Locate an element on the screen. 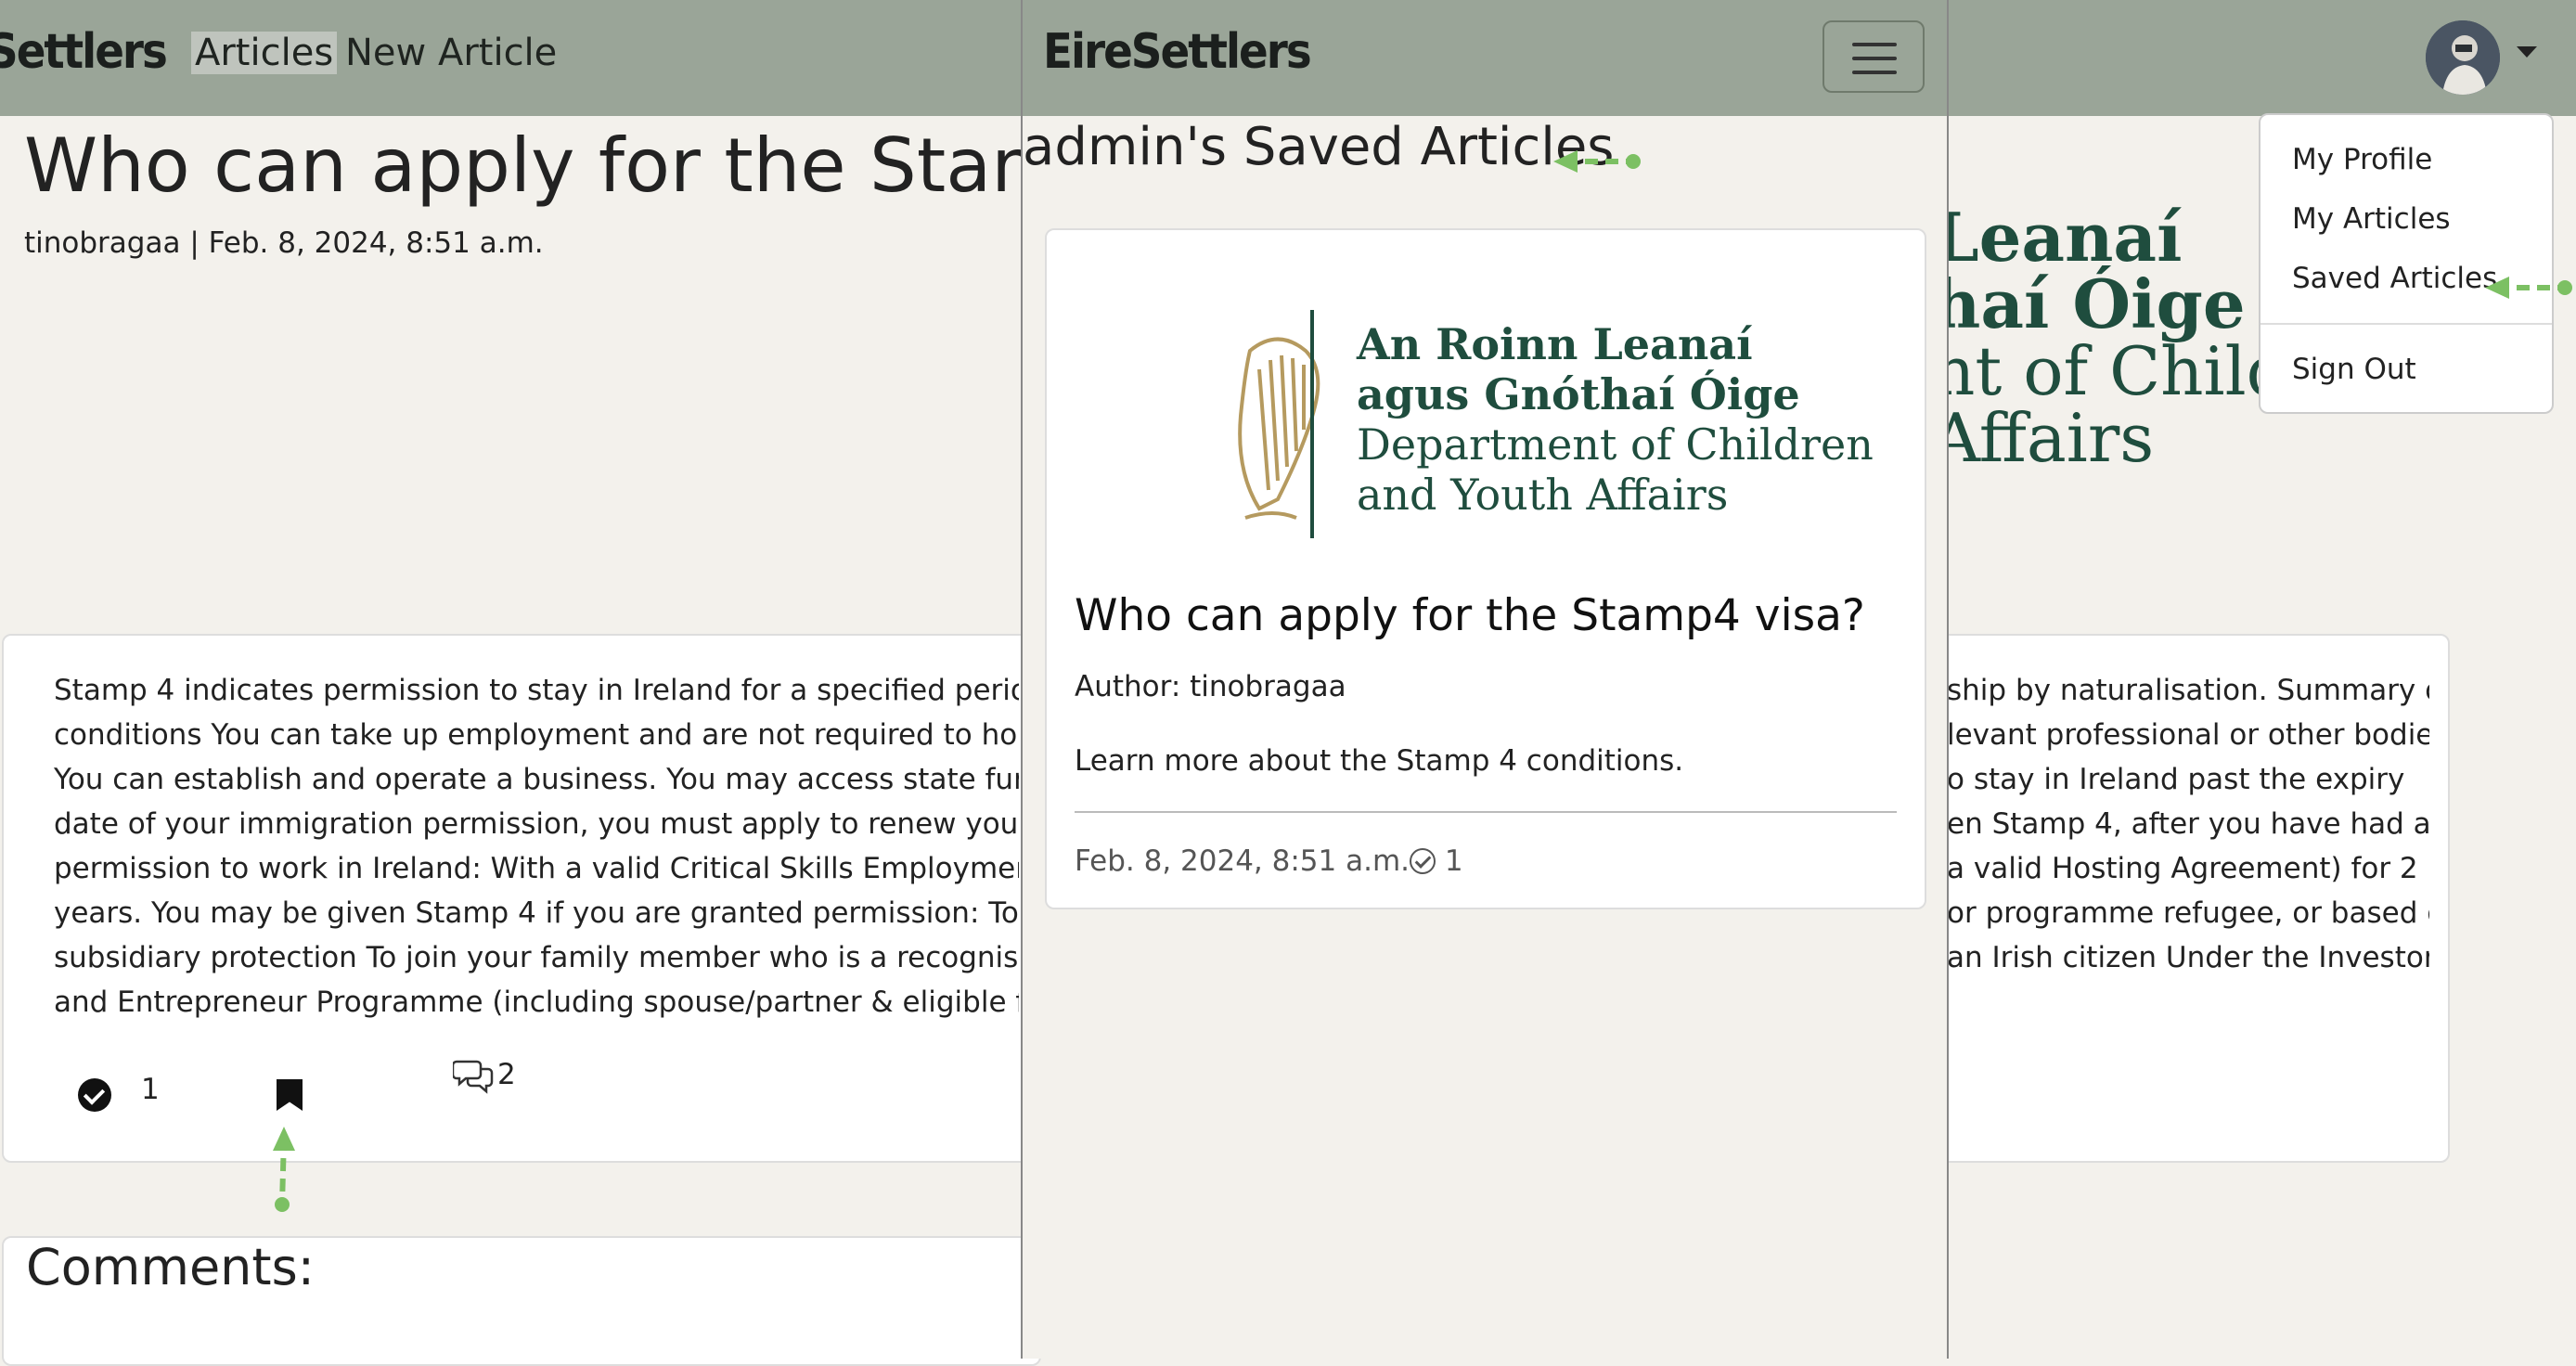 The width and height of the screenshot is (2576, 1366). card-title: Who can apply for the Stamp4 visa? is located at coordinates (1470, 615).